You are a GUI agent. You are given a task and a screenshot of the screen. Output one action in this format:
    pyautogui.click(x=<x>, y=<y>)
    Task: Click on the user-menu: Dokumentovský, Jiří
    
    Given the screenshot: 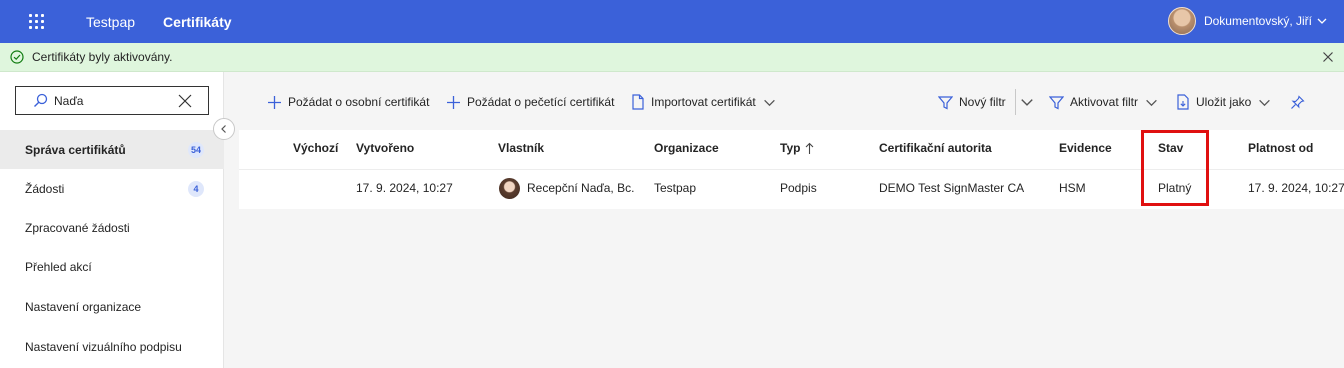 What is the action you would take?
    pyautogui.click(x=1247, y=21)
    